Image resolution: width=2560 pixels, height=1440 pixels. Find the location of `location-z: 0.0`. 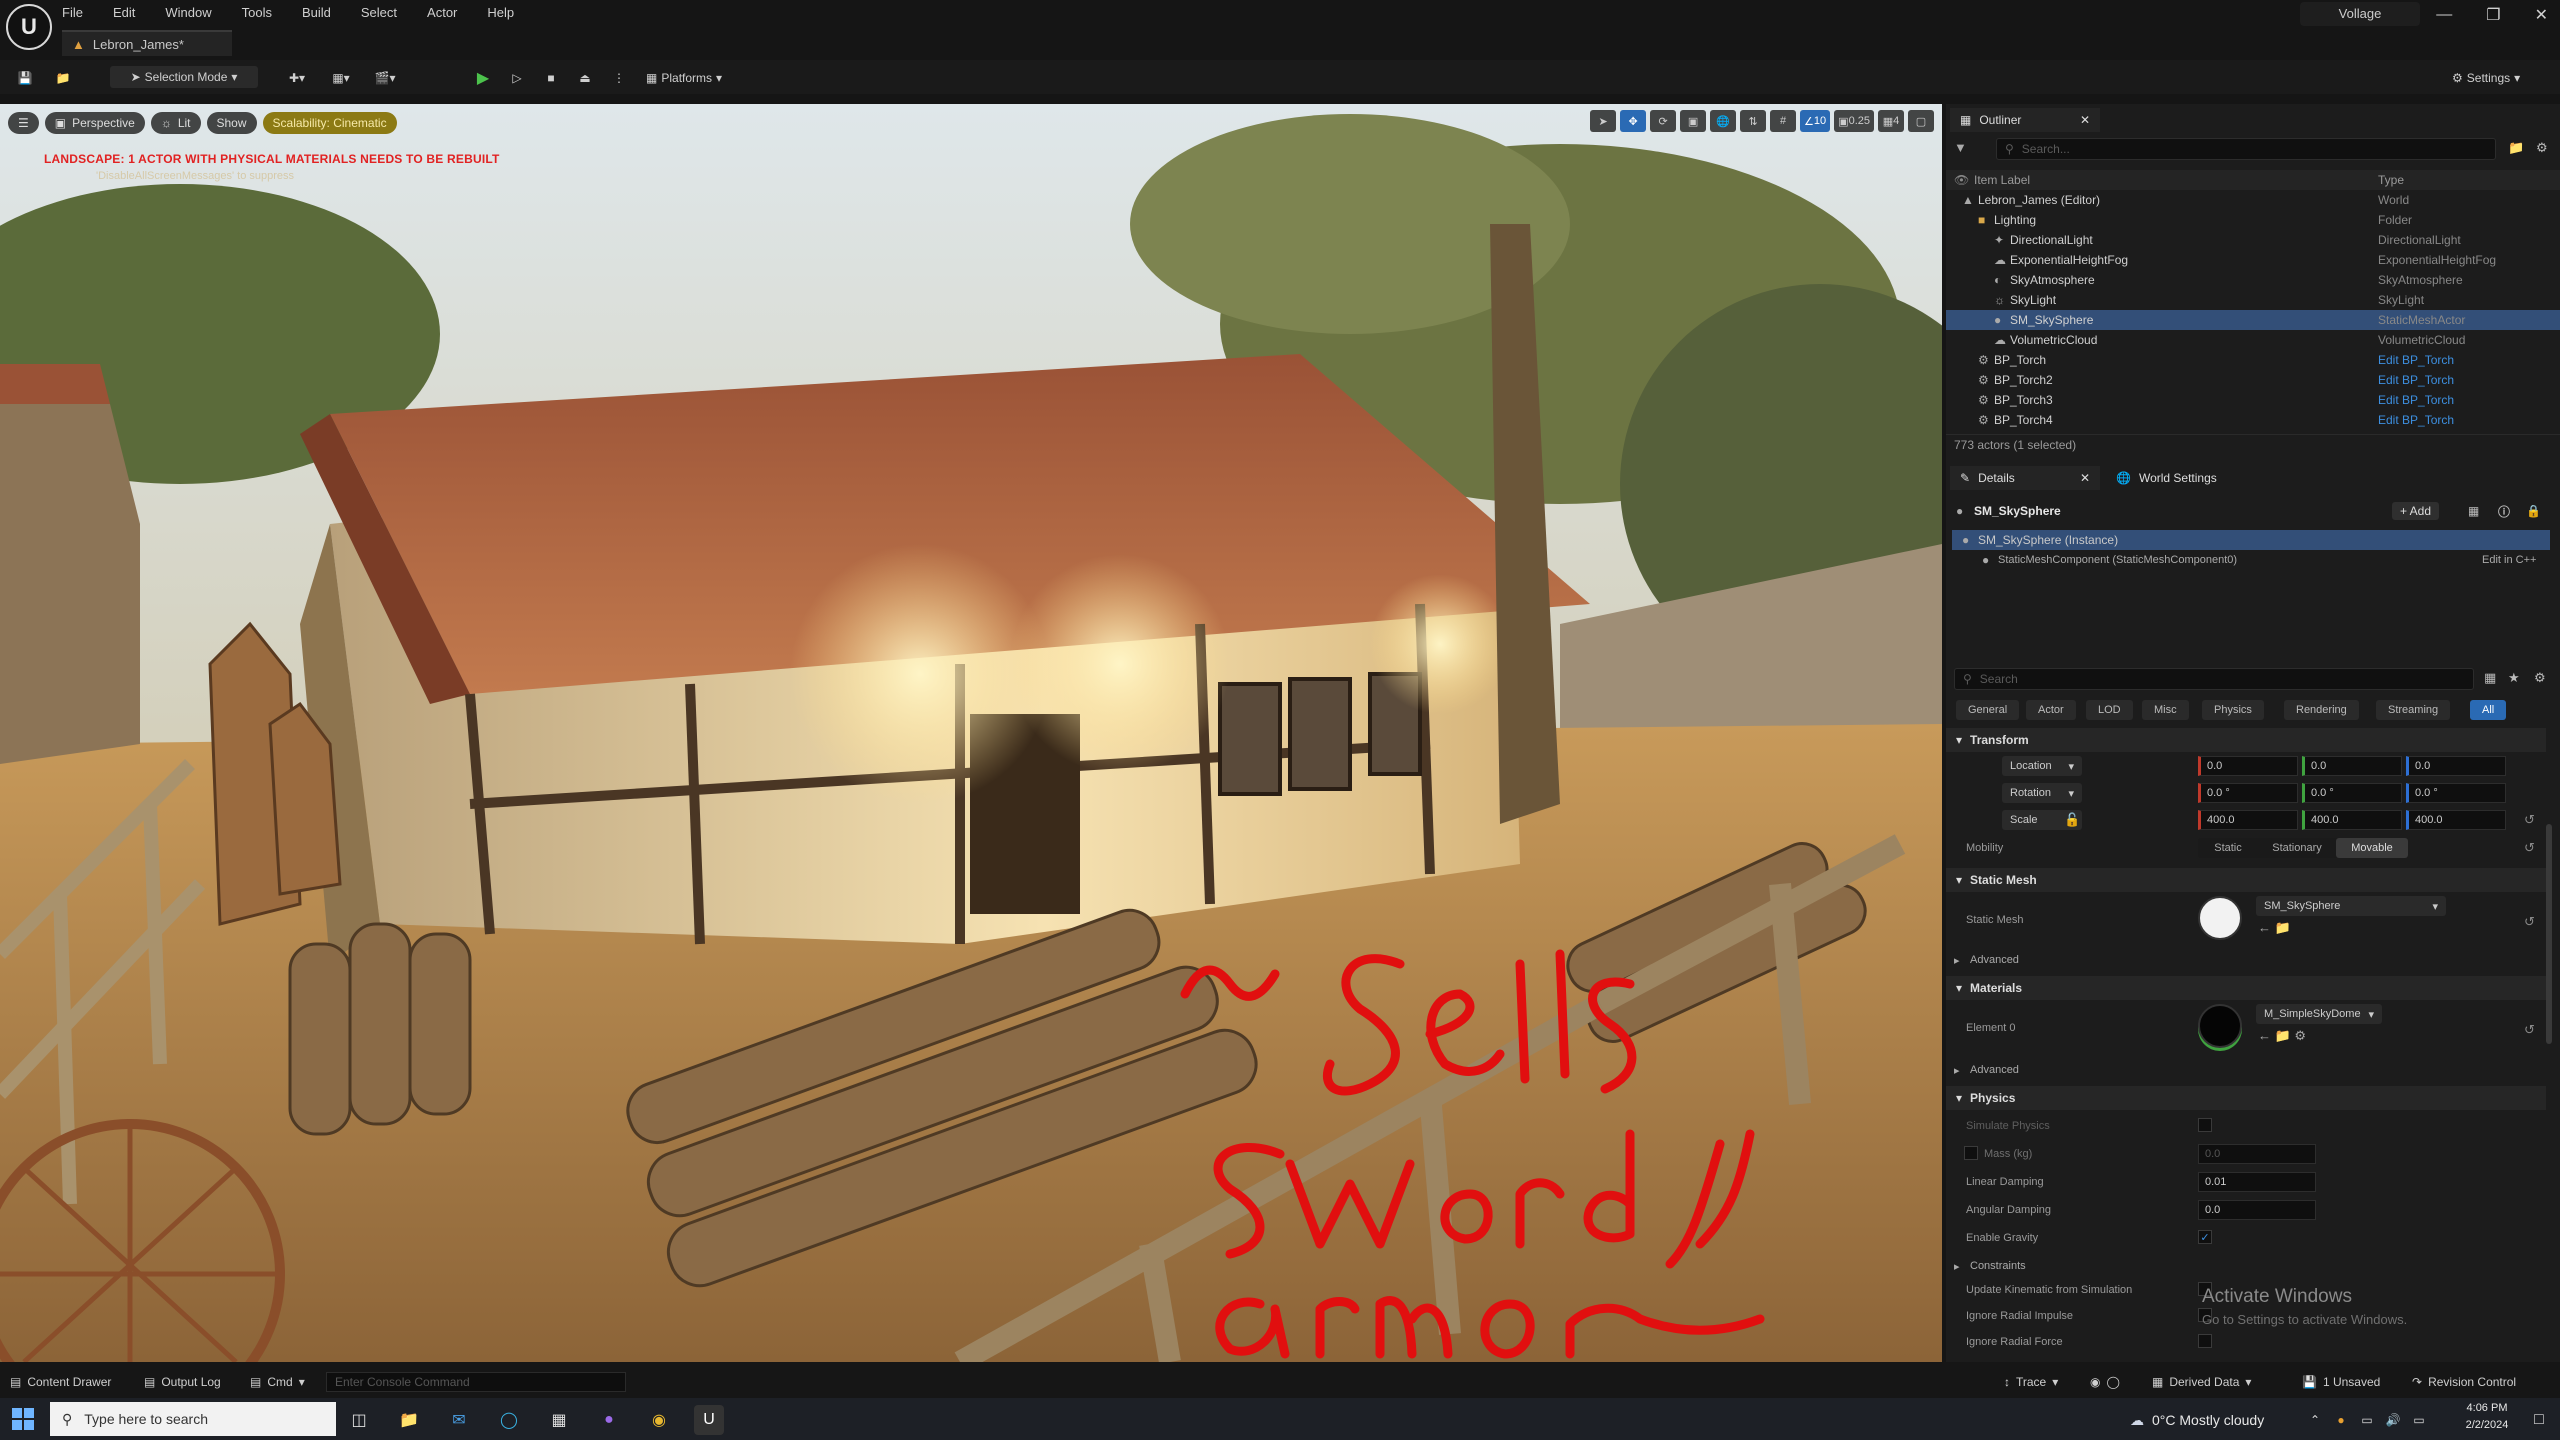

location-z: 0.0 is located at coordinates (2456, 766).